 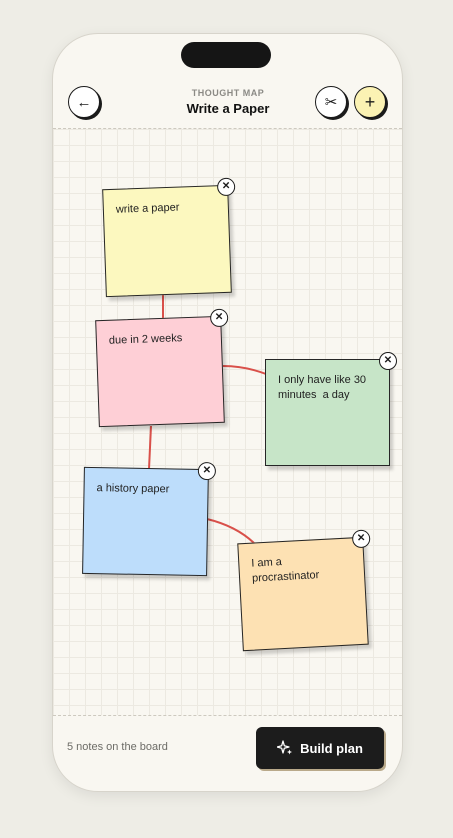 What do you see at coordinates (388, 361) in the screenshot?
I see `close-icon: ✕` at bounding box center [388, 361].